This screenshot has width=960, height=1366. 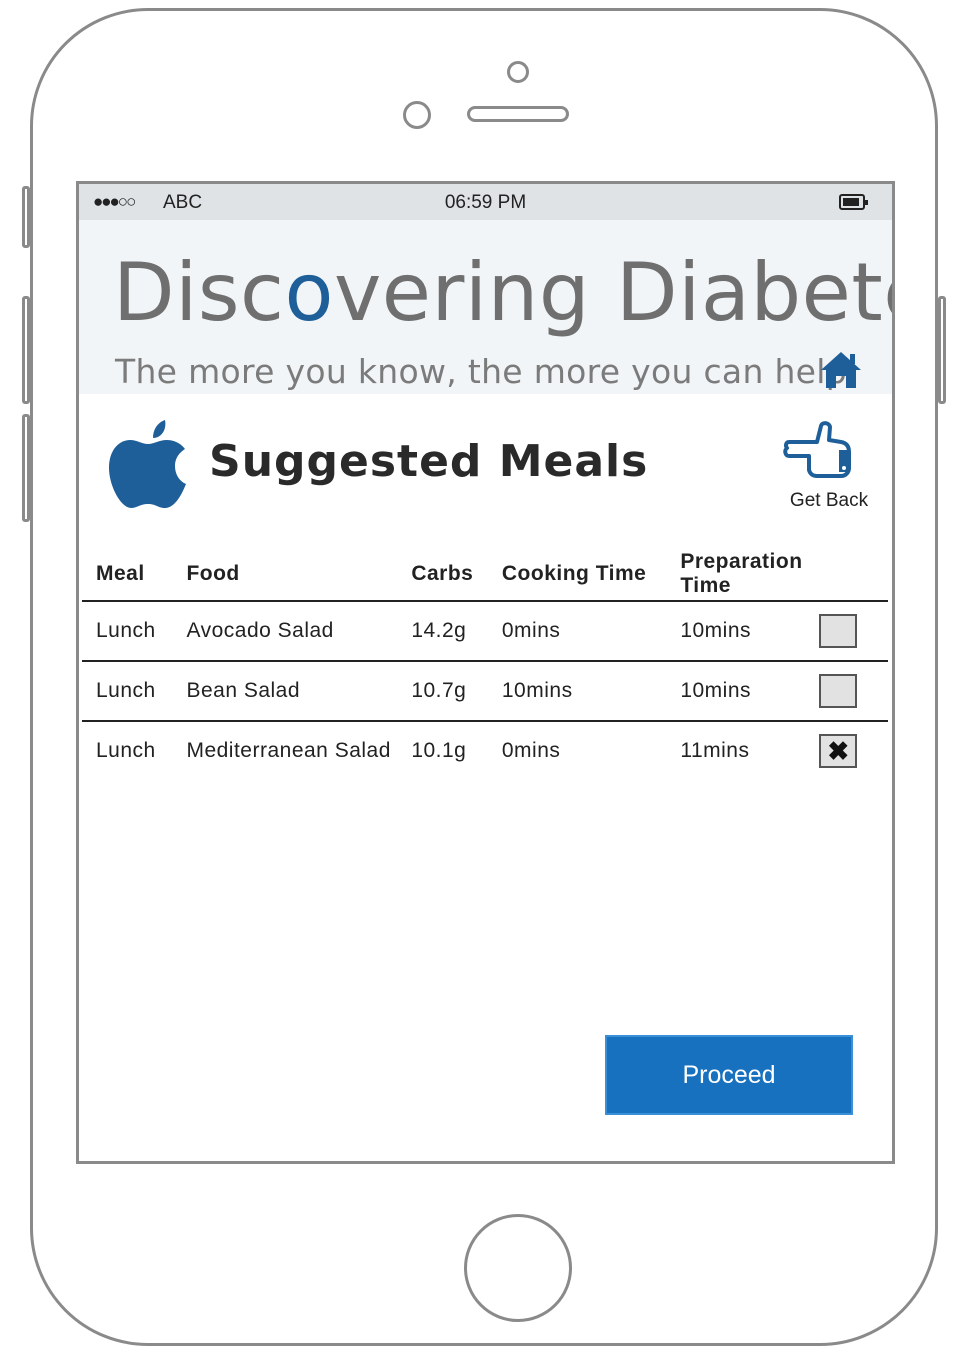 I want to click on earpiece-speaker, so click(x=518, y=114).